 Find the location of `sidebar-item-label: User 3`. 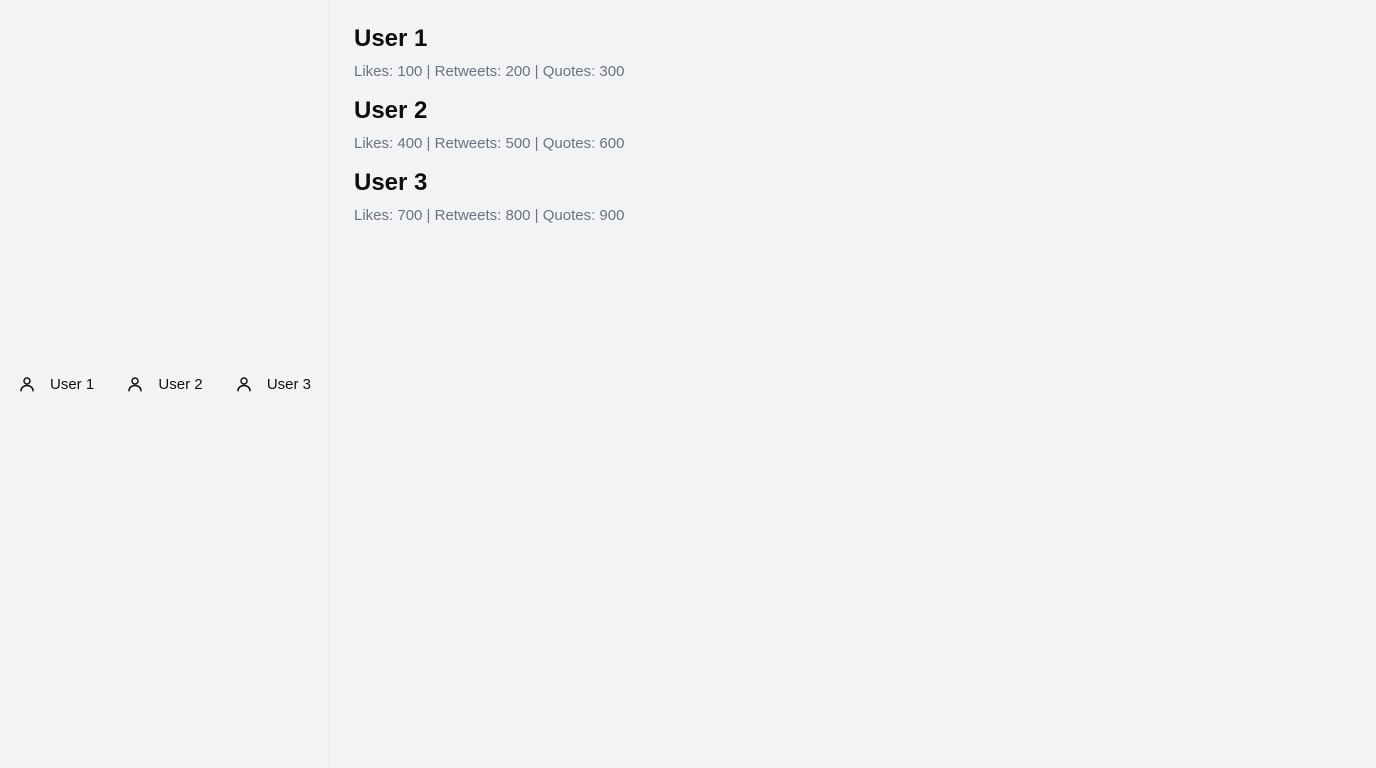

sidebar-item-label: User 3 is located at coordinates (288, 384).